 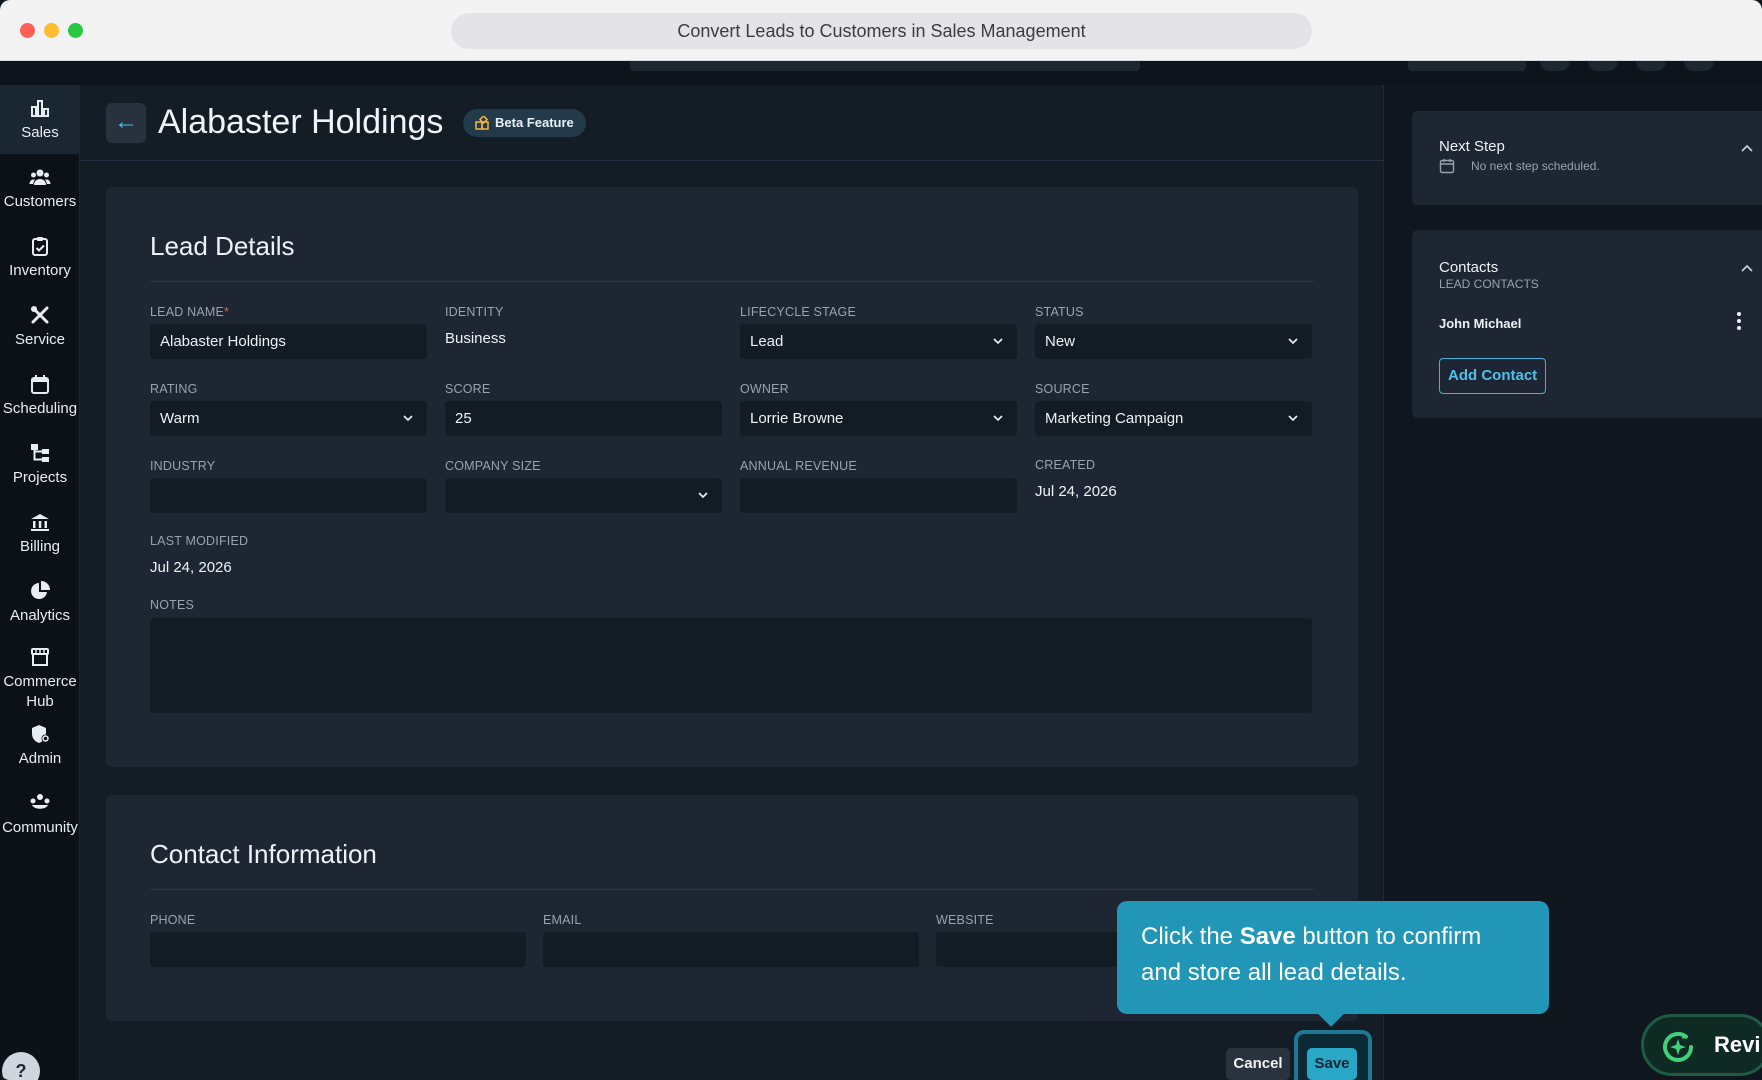 I want to click on status-value: New, so click(x=1060, y=341).